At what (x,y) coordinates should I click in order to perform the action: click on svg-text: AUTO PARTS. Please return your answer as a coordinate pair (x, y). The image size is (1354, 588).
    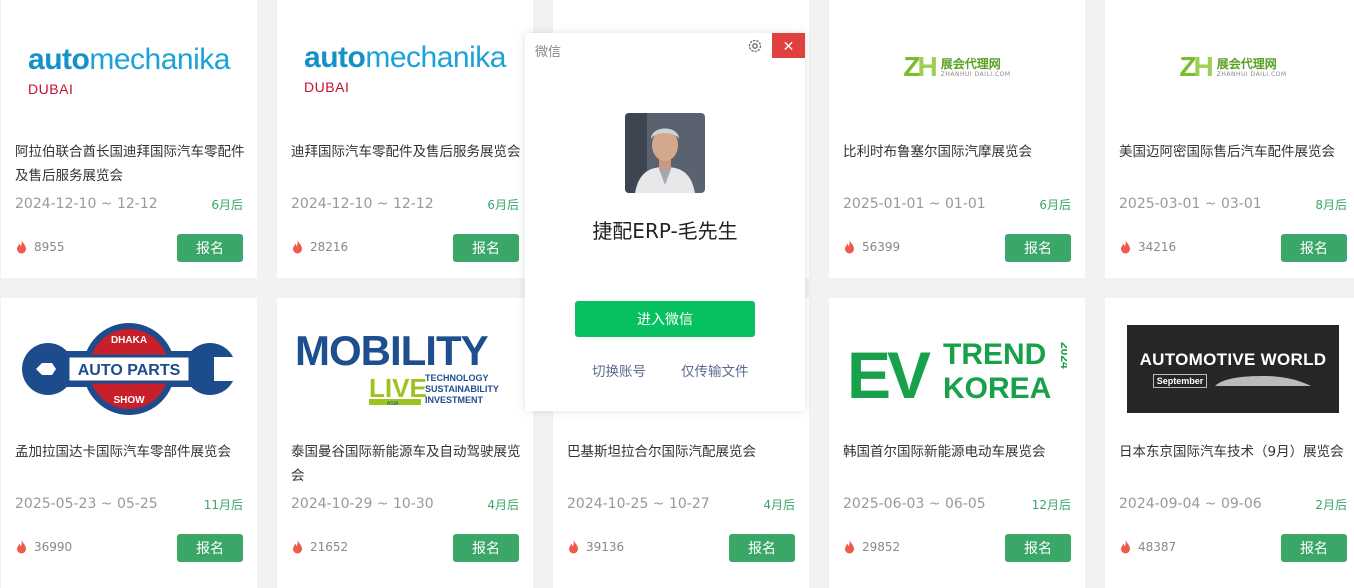
    Looking at the image, I should click on (129, 370).